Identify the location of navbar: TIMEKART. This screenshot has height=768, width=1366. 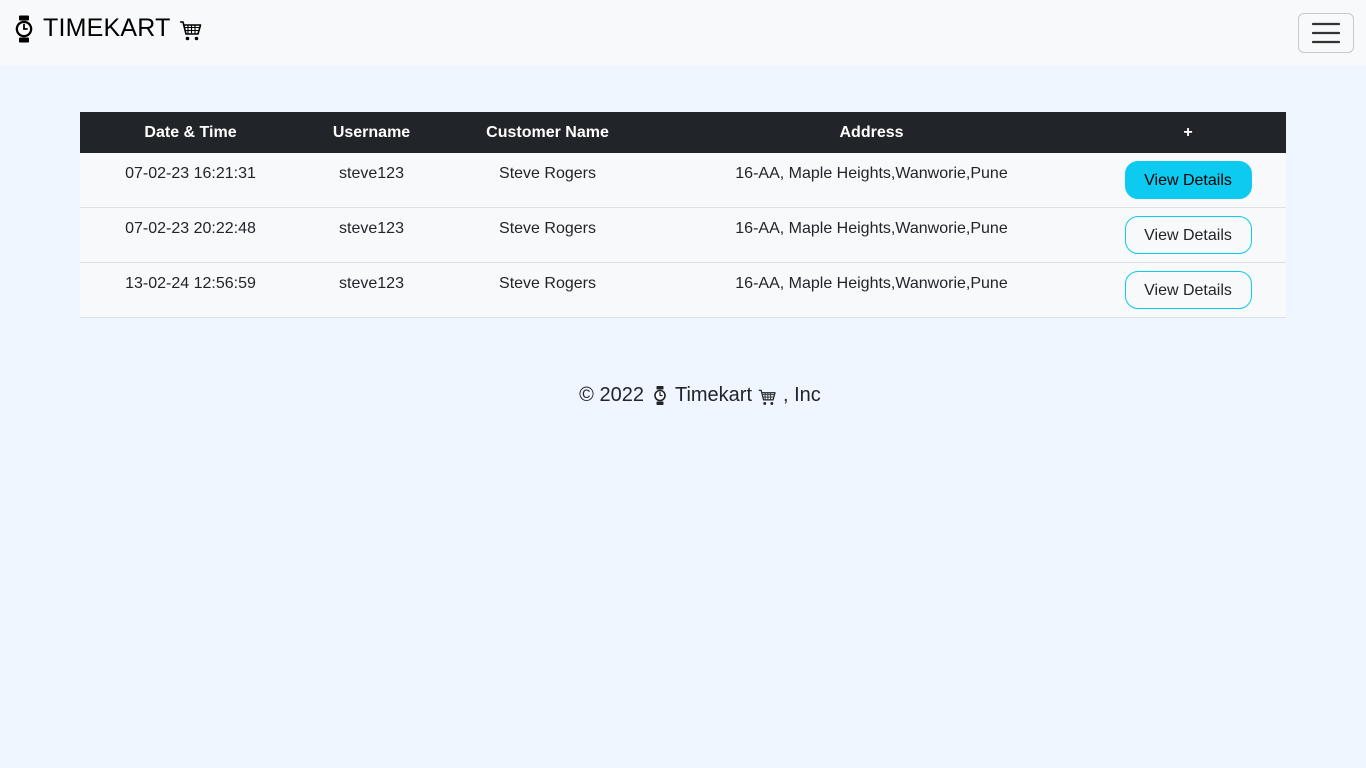
(683, 32).